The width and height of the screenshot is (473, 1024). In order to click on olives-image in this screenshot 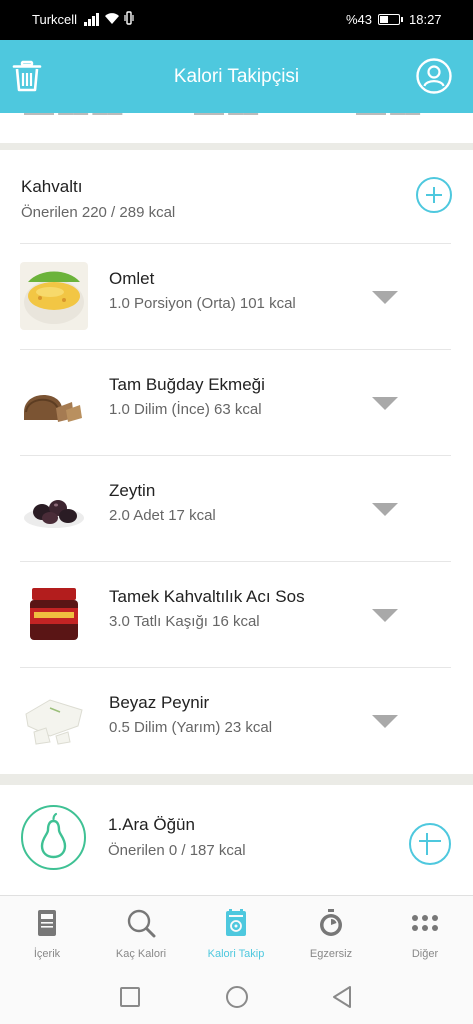, I will do `click(54, 508)`.